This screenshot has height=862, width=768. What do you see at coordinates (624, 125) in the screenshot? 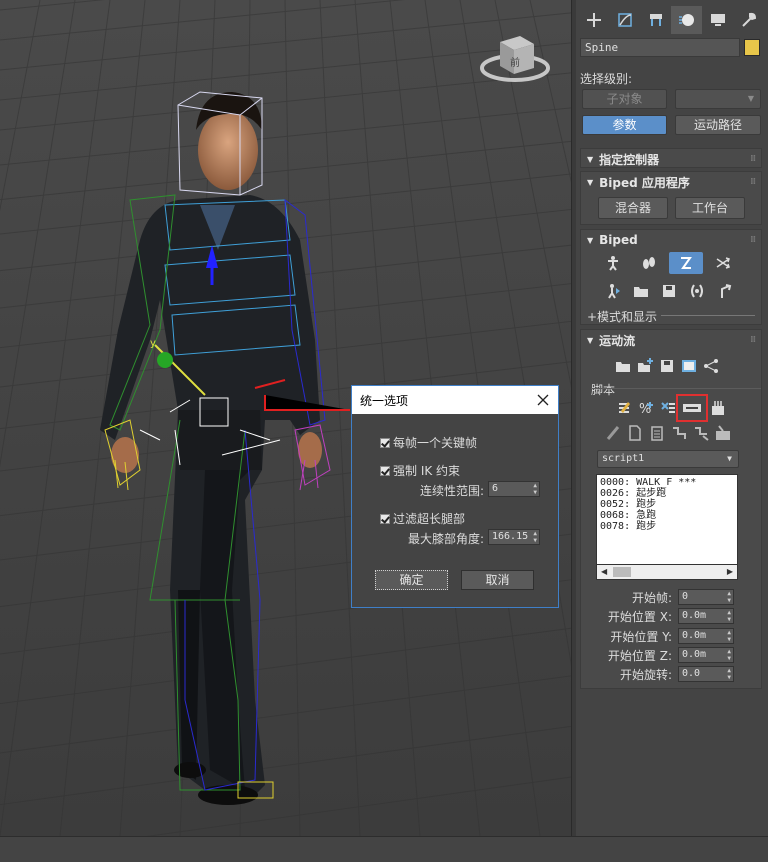
I see `params-button: 参数` at bounding box center [624, 125].